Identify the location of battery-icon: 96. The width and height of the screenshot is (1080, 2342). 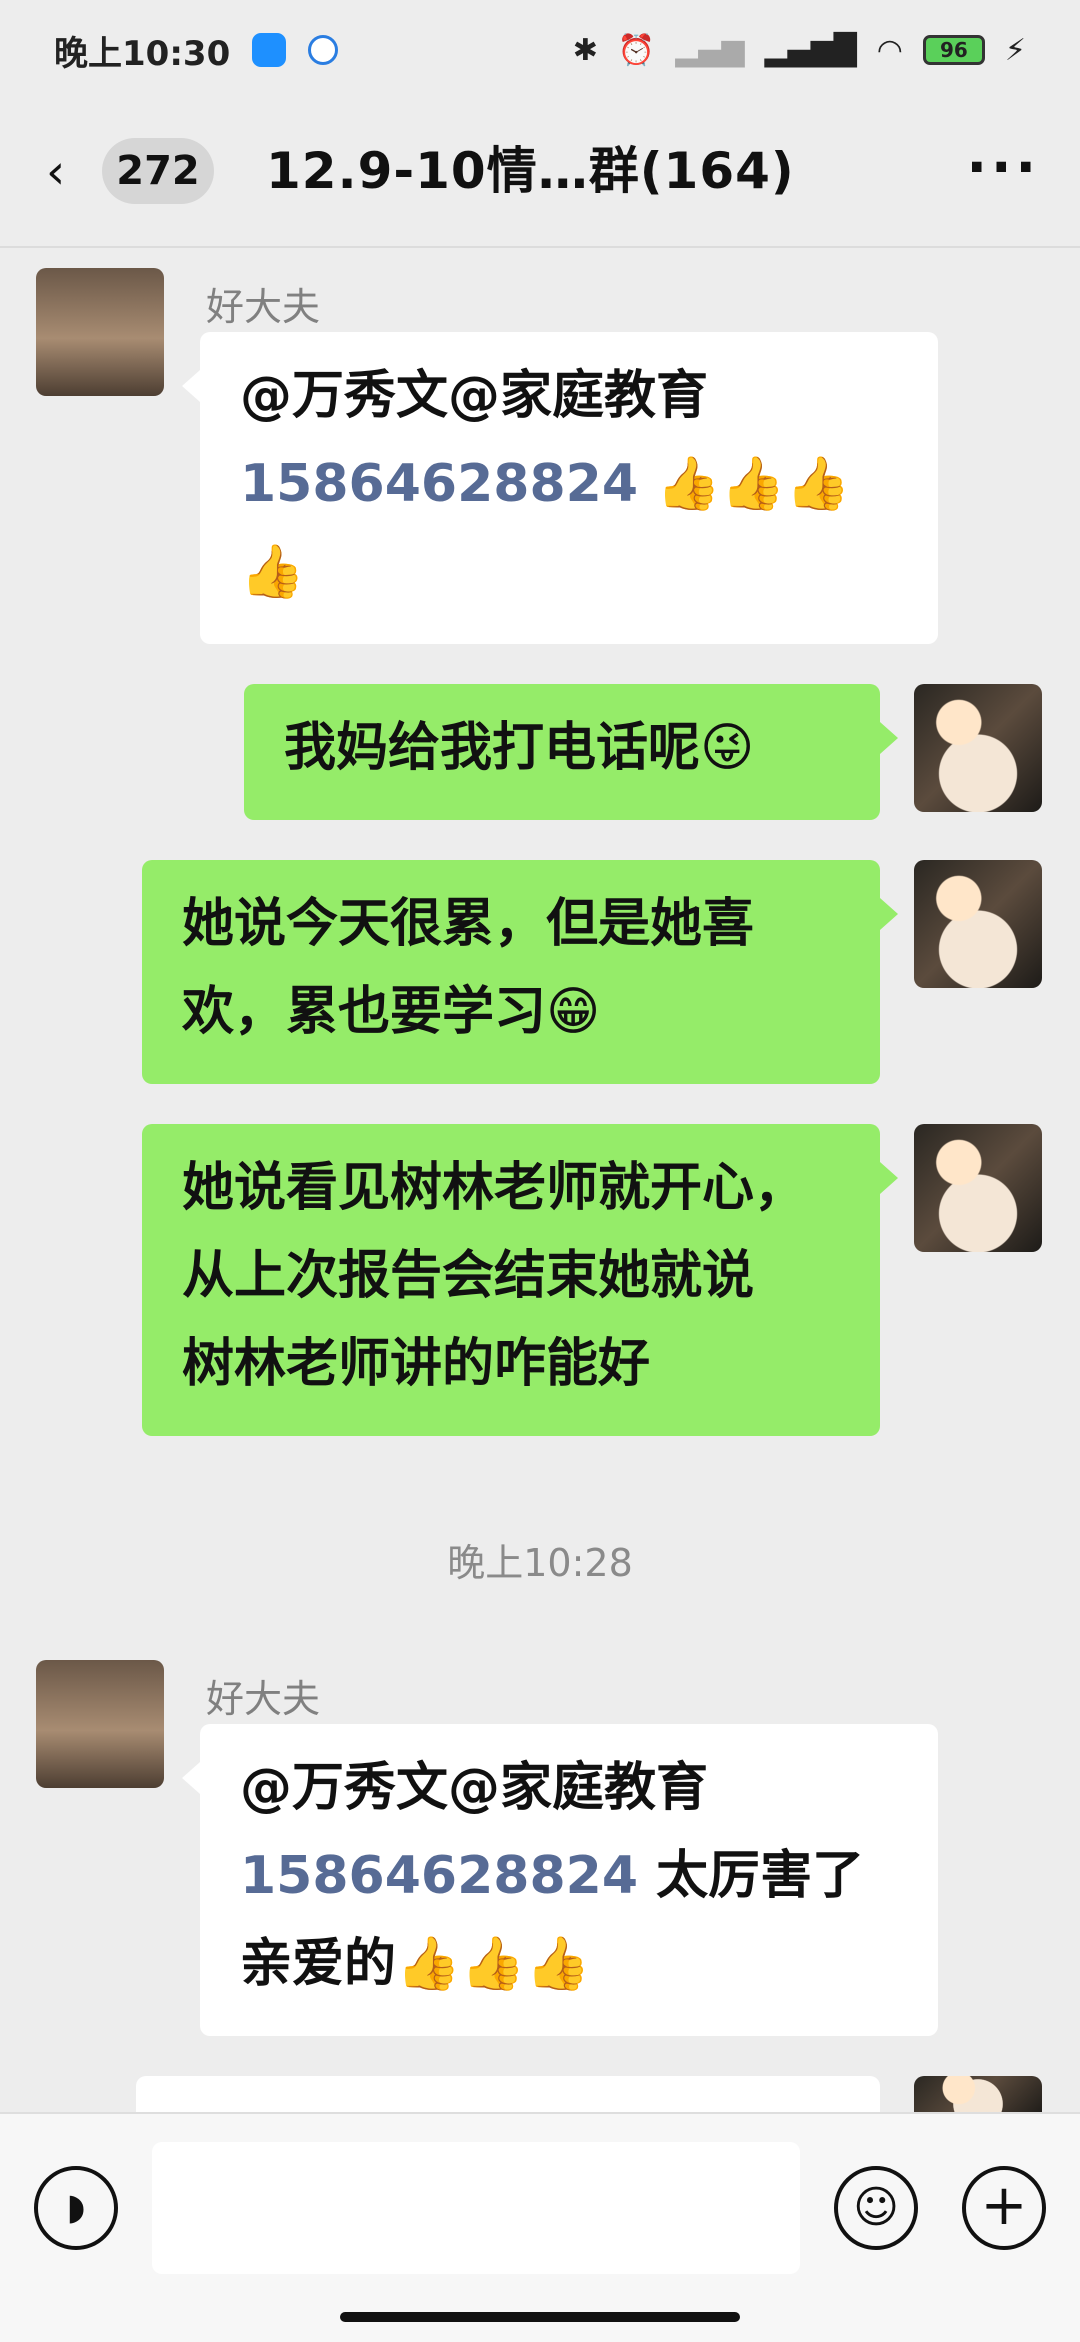
(953, 50).